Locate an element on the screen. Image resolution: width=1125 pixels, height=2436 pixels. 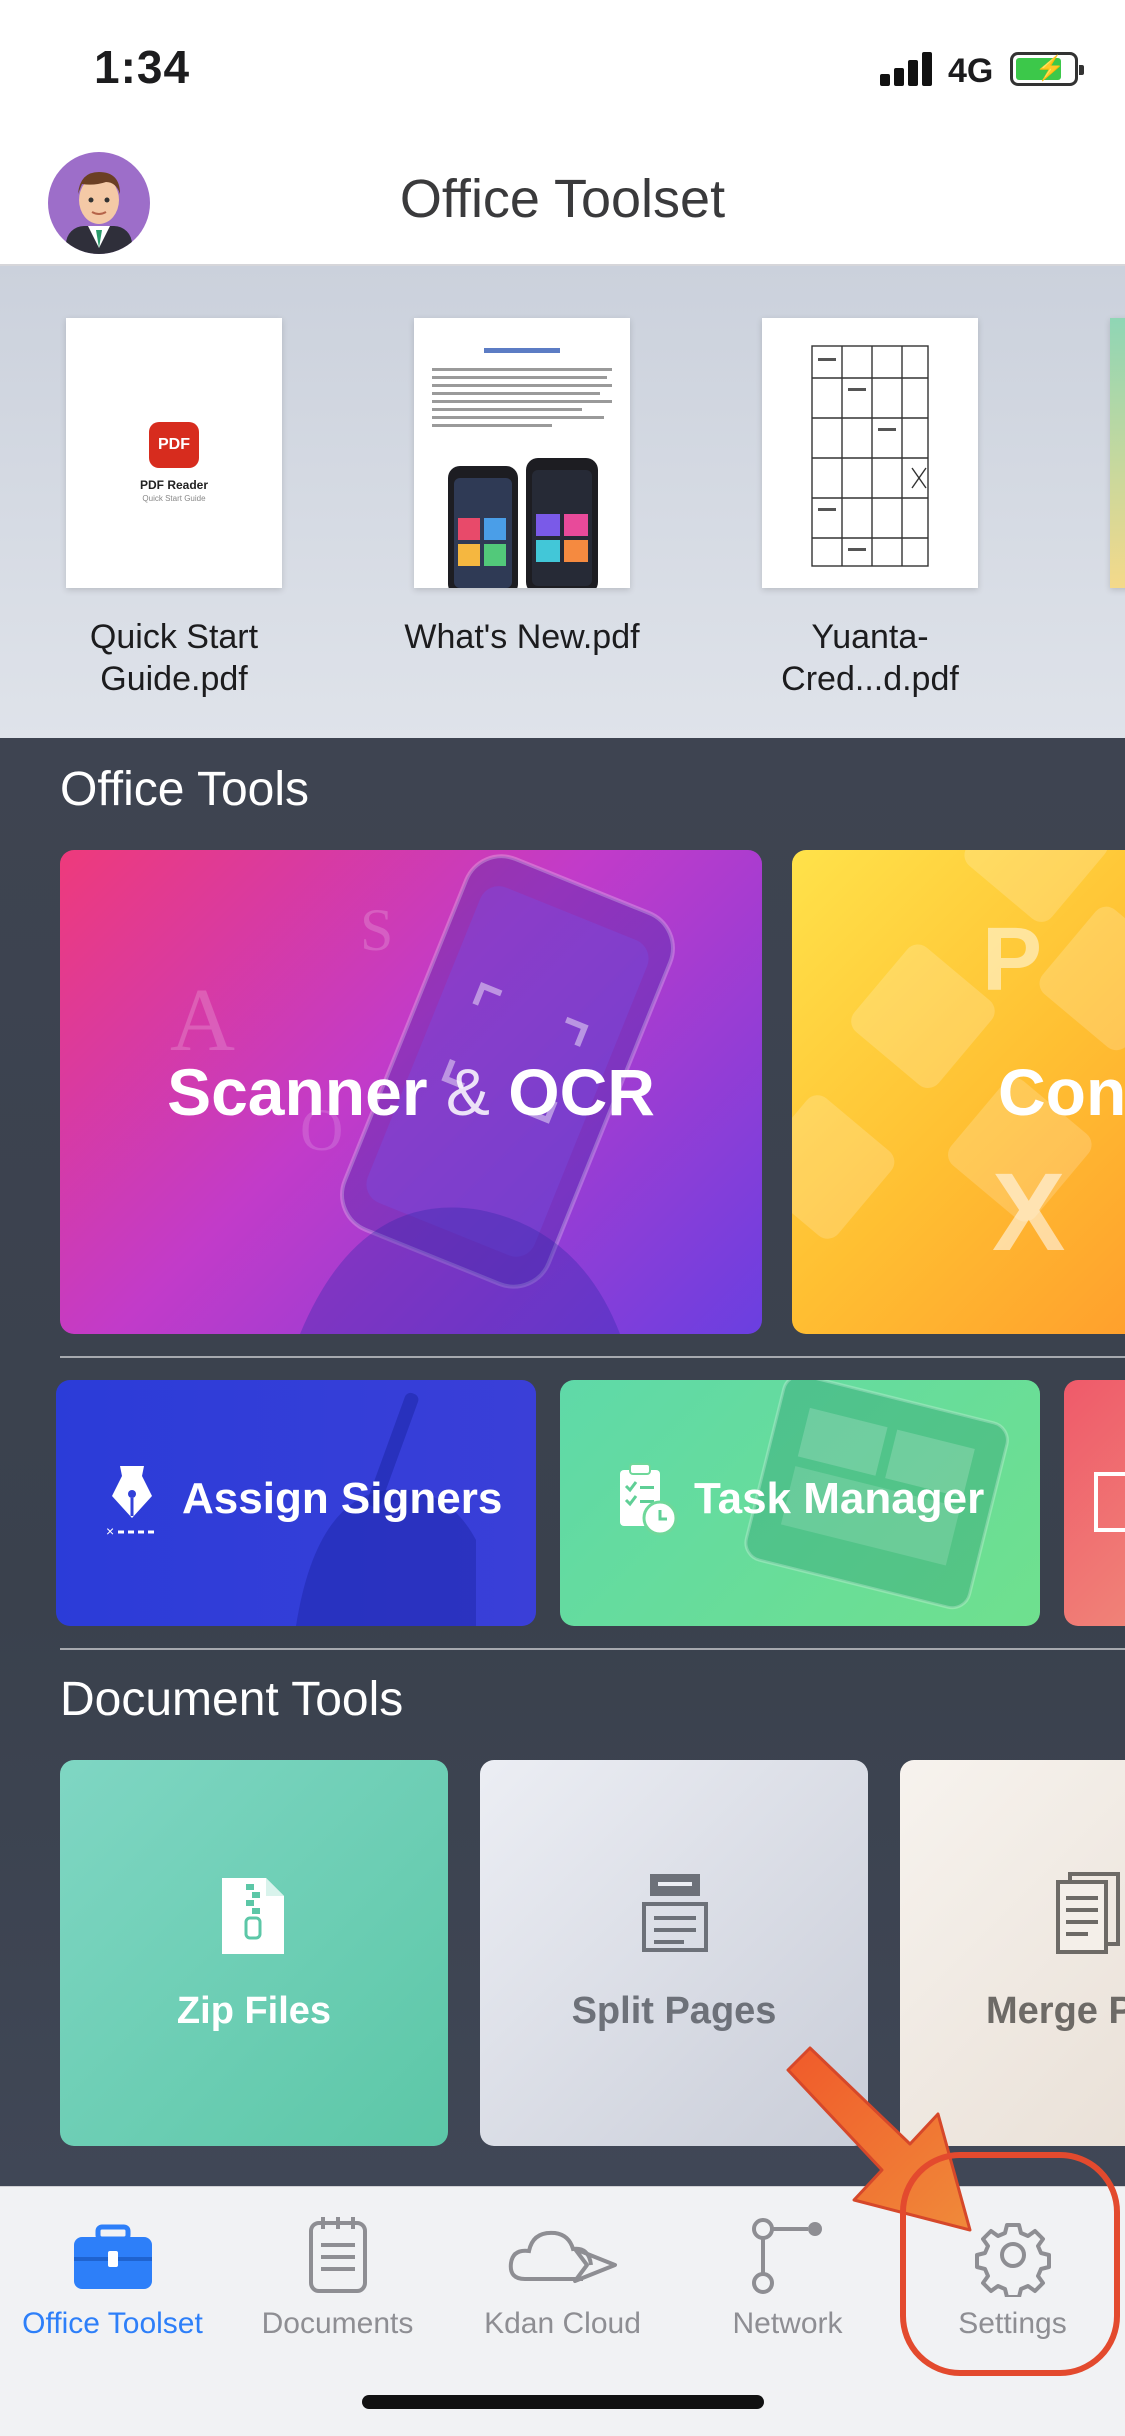
assign-signers-label: Assign Signers is located at coordinates (342, 1498).